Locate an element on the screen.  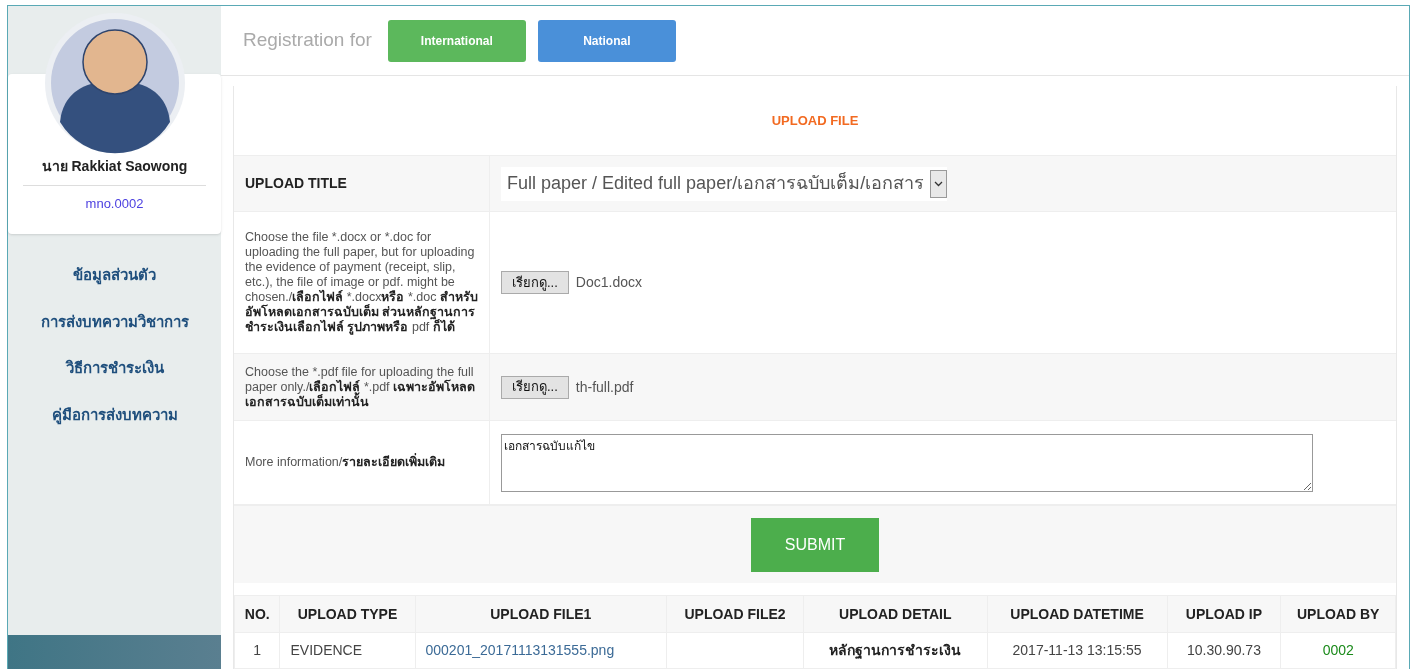
file-name: Doc1.docx is located at coordinates (608, 282).